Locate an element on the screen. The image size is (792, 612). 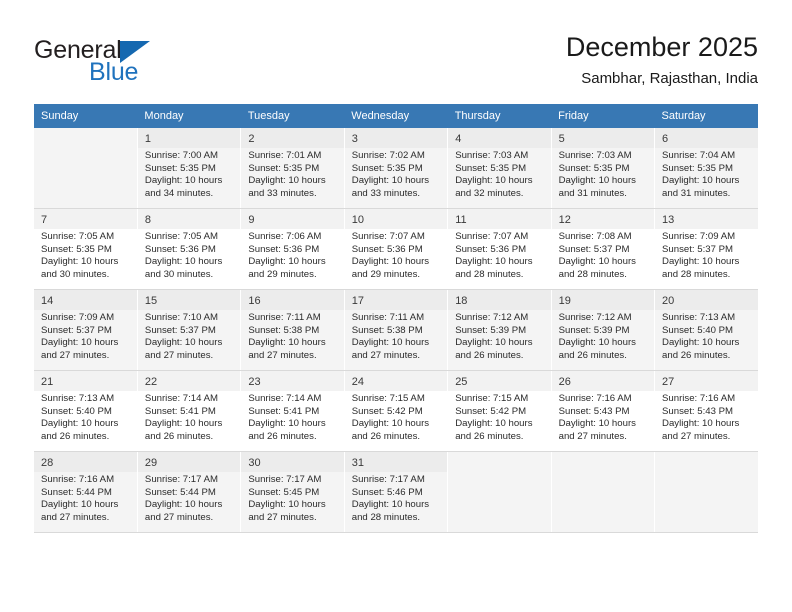
day-sunset-text: Sunset: 5:45 PM is located at coordinates (284, 492).